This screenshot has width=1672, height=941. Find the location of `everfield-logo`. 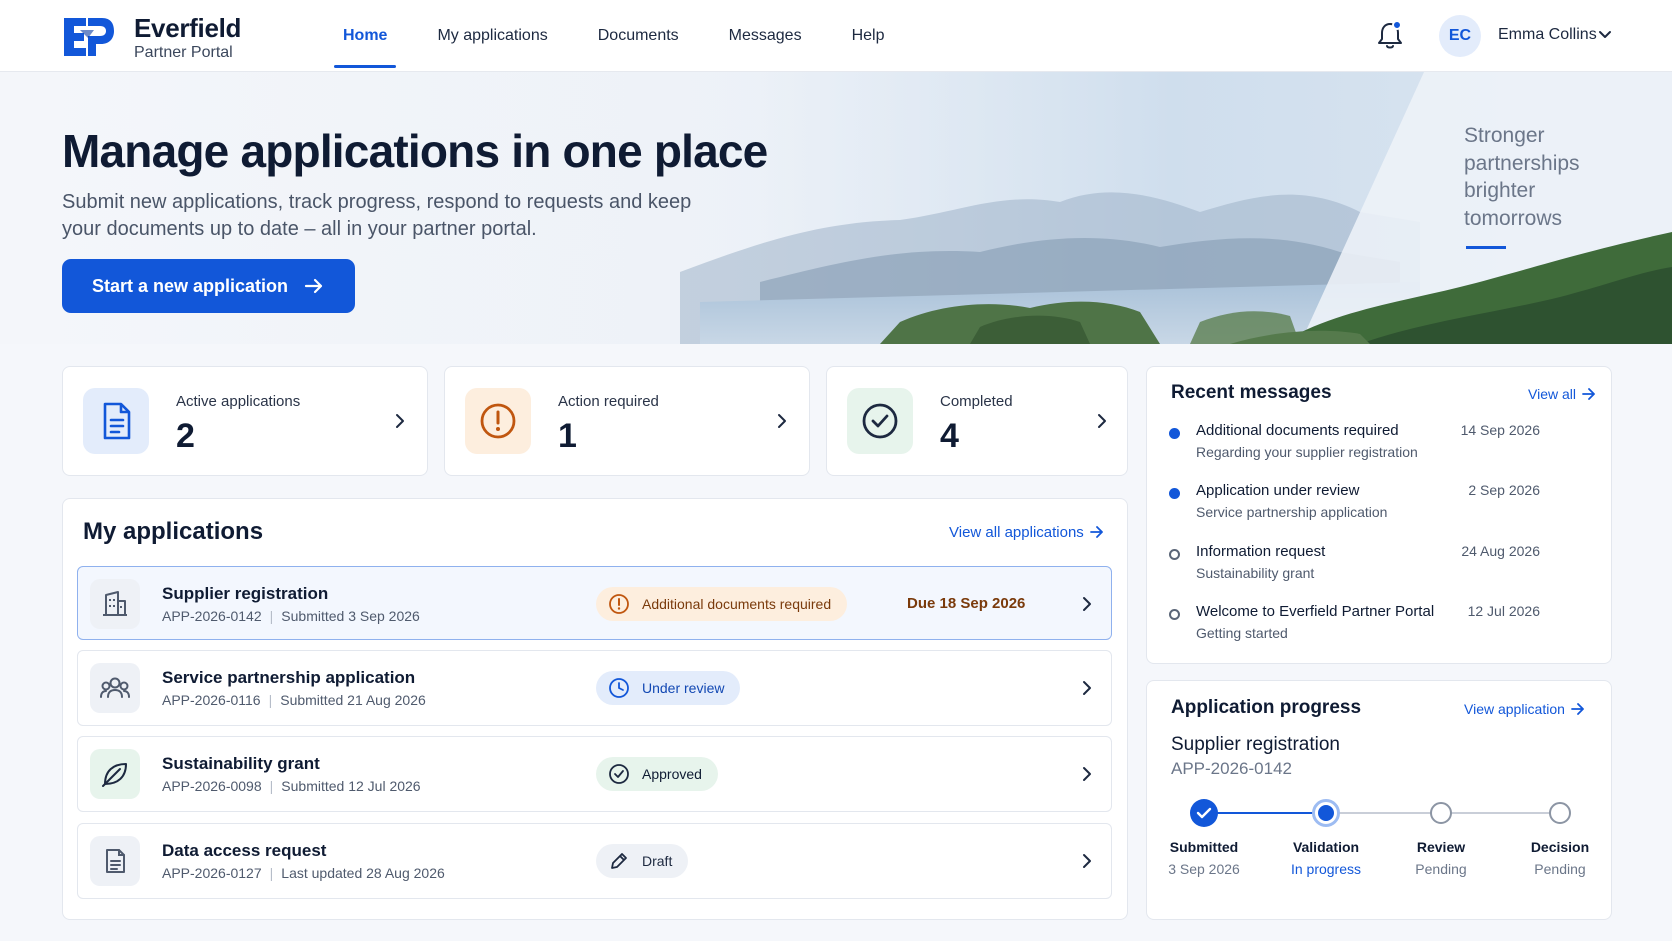

everfield-logo is located at coordinates (88, 37).